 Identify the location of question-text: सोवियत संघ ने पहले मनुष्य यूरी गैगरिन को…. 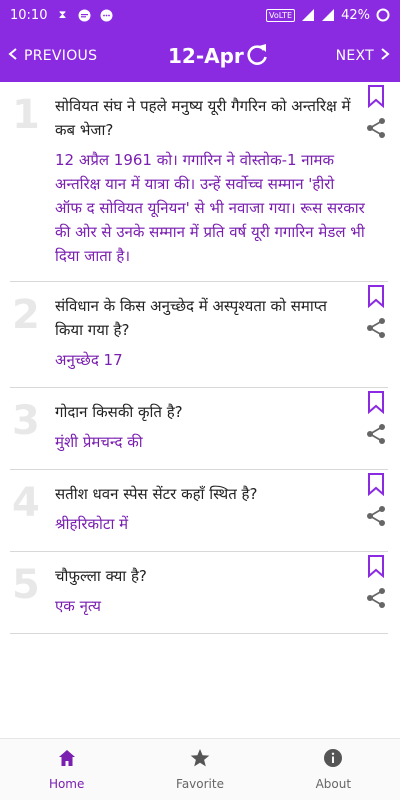
(203, 118).